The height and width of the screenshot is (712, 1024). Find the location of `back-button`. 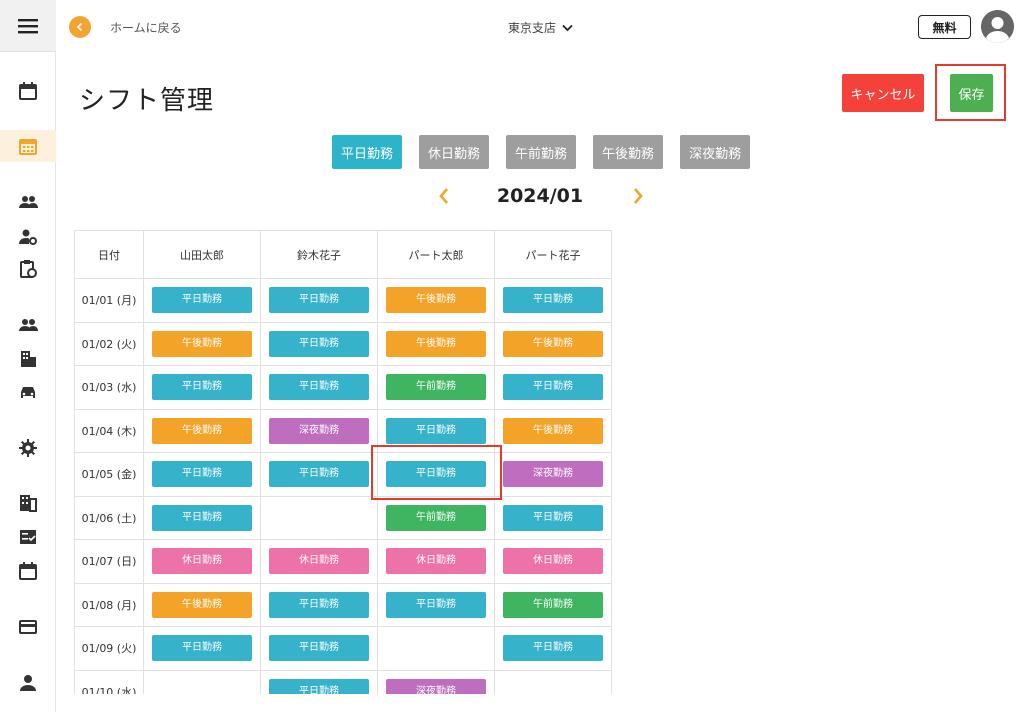

back-button is located at coordinates (80, 27).